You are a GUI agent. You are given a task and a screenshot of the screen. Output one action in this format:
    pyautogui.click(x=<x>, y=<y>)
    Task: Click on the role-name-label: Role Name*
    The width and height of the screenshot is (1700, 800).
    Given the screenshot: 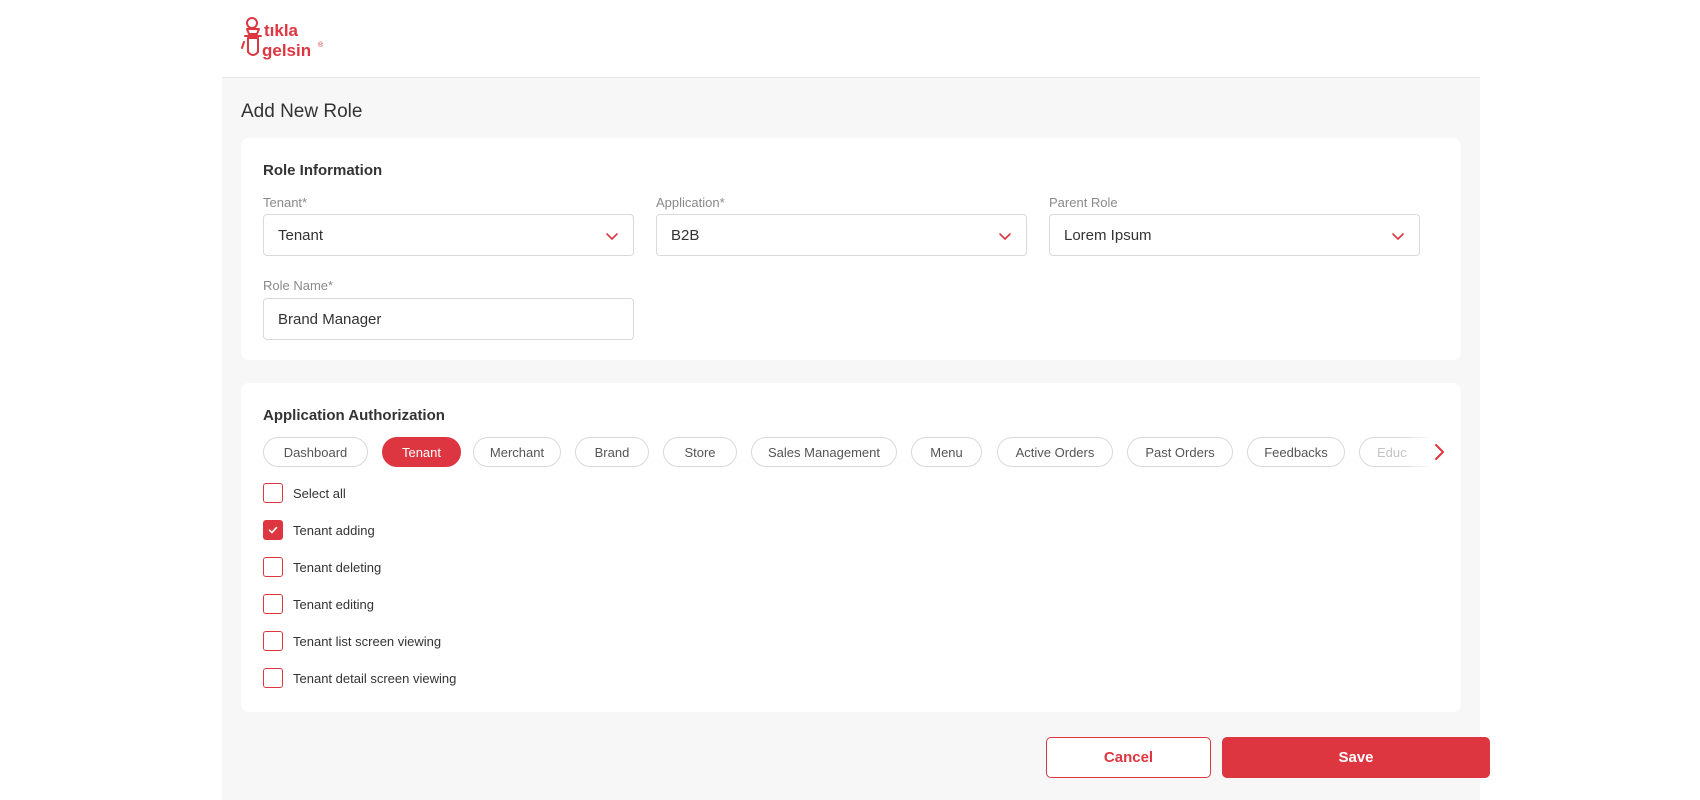 What is the action you would take?
    pyautogui.click(x=298, y=285)
    